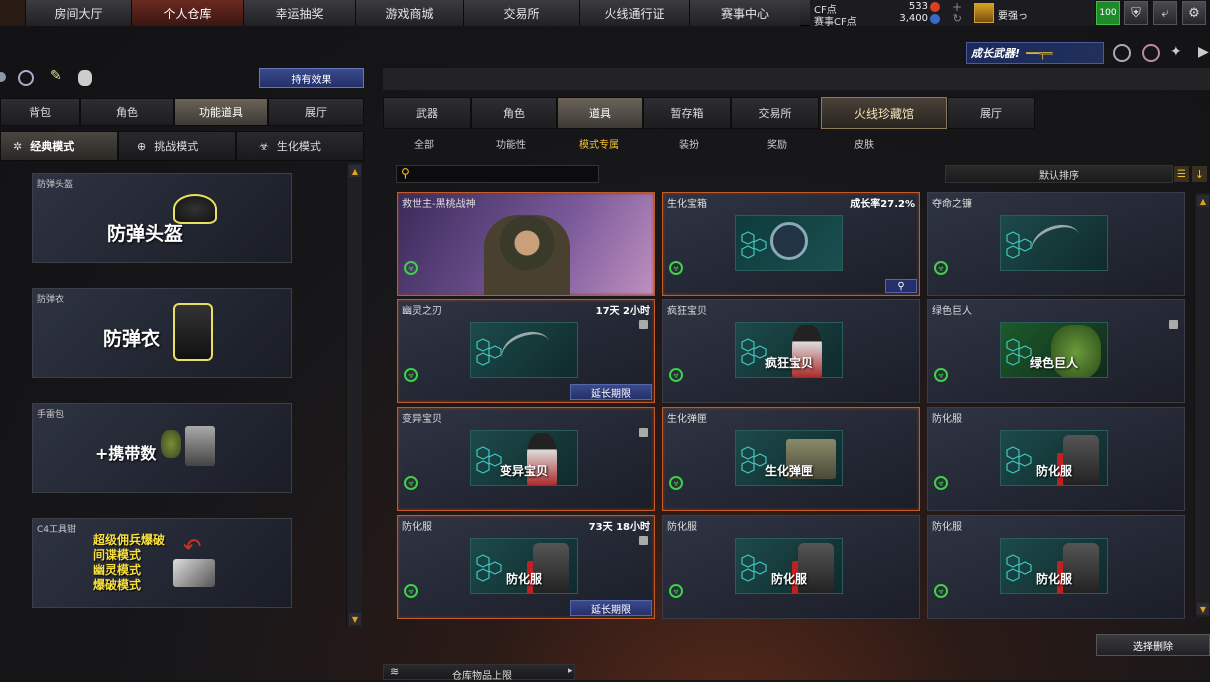 This screenshot has height=682, width=1210. Describe the element at coordinates (56, 76) in the screenshot. I see `spray-icon: ✎` at that location.